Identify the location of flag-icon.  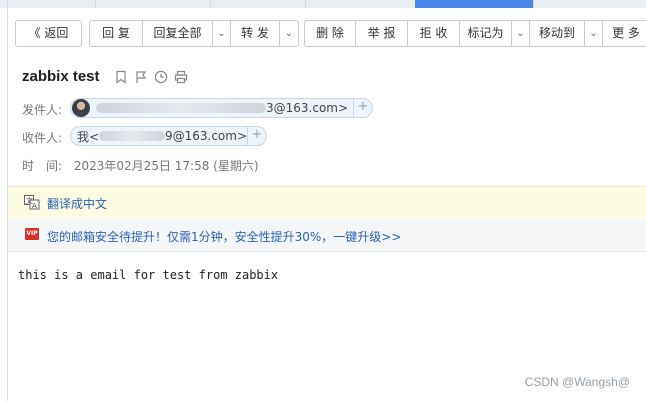
(141, 77).